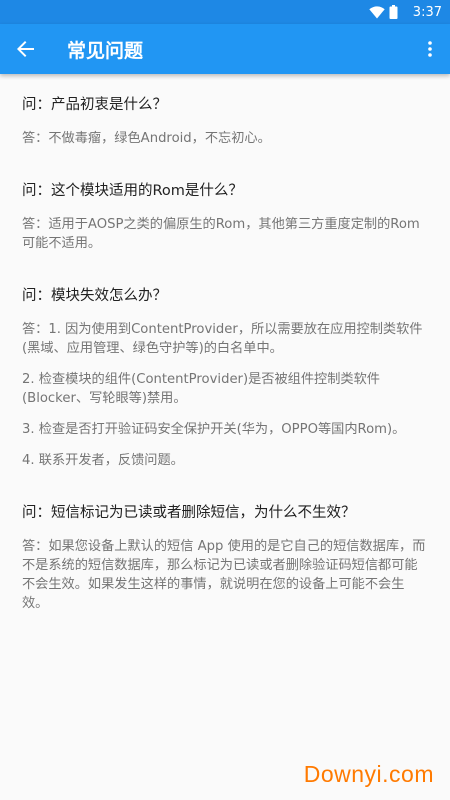 Image resolution: width=450 pixels, height=800 pixels. What do you see at coordinates (103, 460) in the screenshot?
I see `faq-answer-paragraph: 4. 联系开发者，反馈问题。` at bounding box center [103, 460].